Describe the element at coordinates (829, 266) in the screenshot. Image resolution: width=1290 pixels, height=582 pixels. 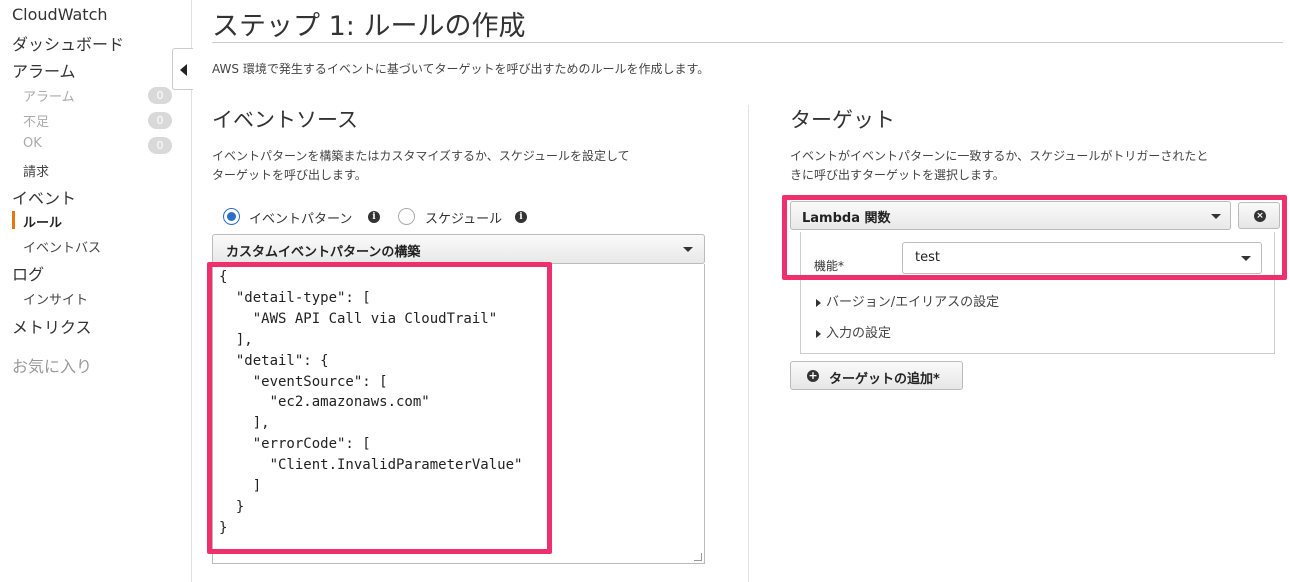
I see `function-label: 機能*` at that location.